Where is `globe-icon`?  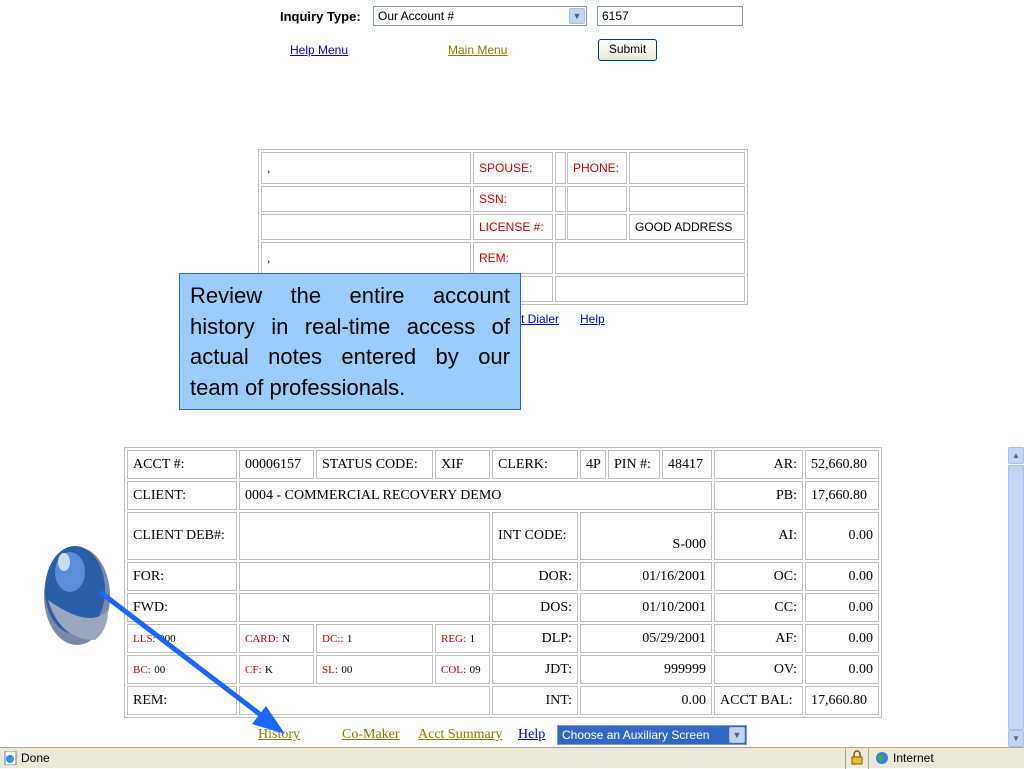
globe-icon is located at coordinates (882, 759).